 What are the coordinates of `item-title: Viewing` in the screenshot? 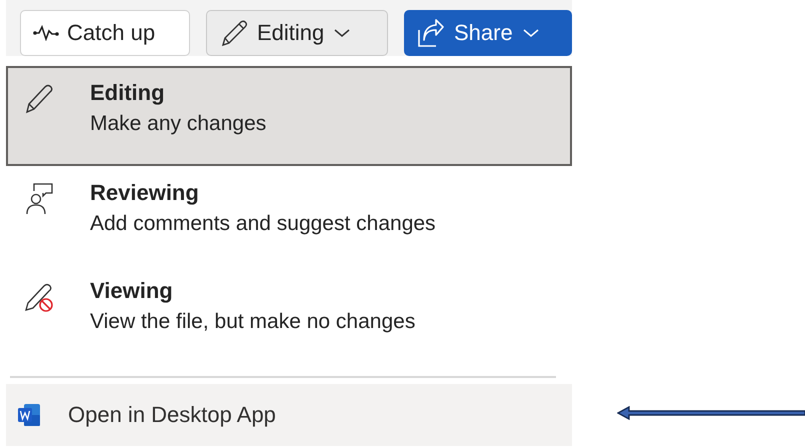 It's located at (132, 291).